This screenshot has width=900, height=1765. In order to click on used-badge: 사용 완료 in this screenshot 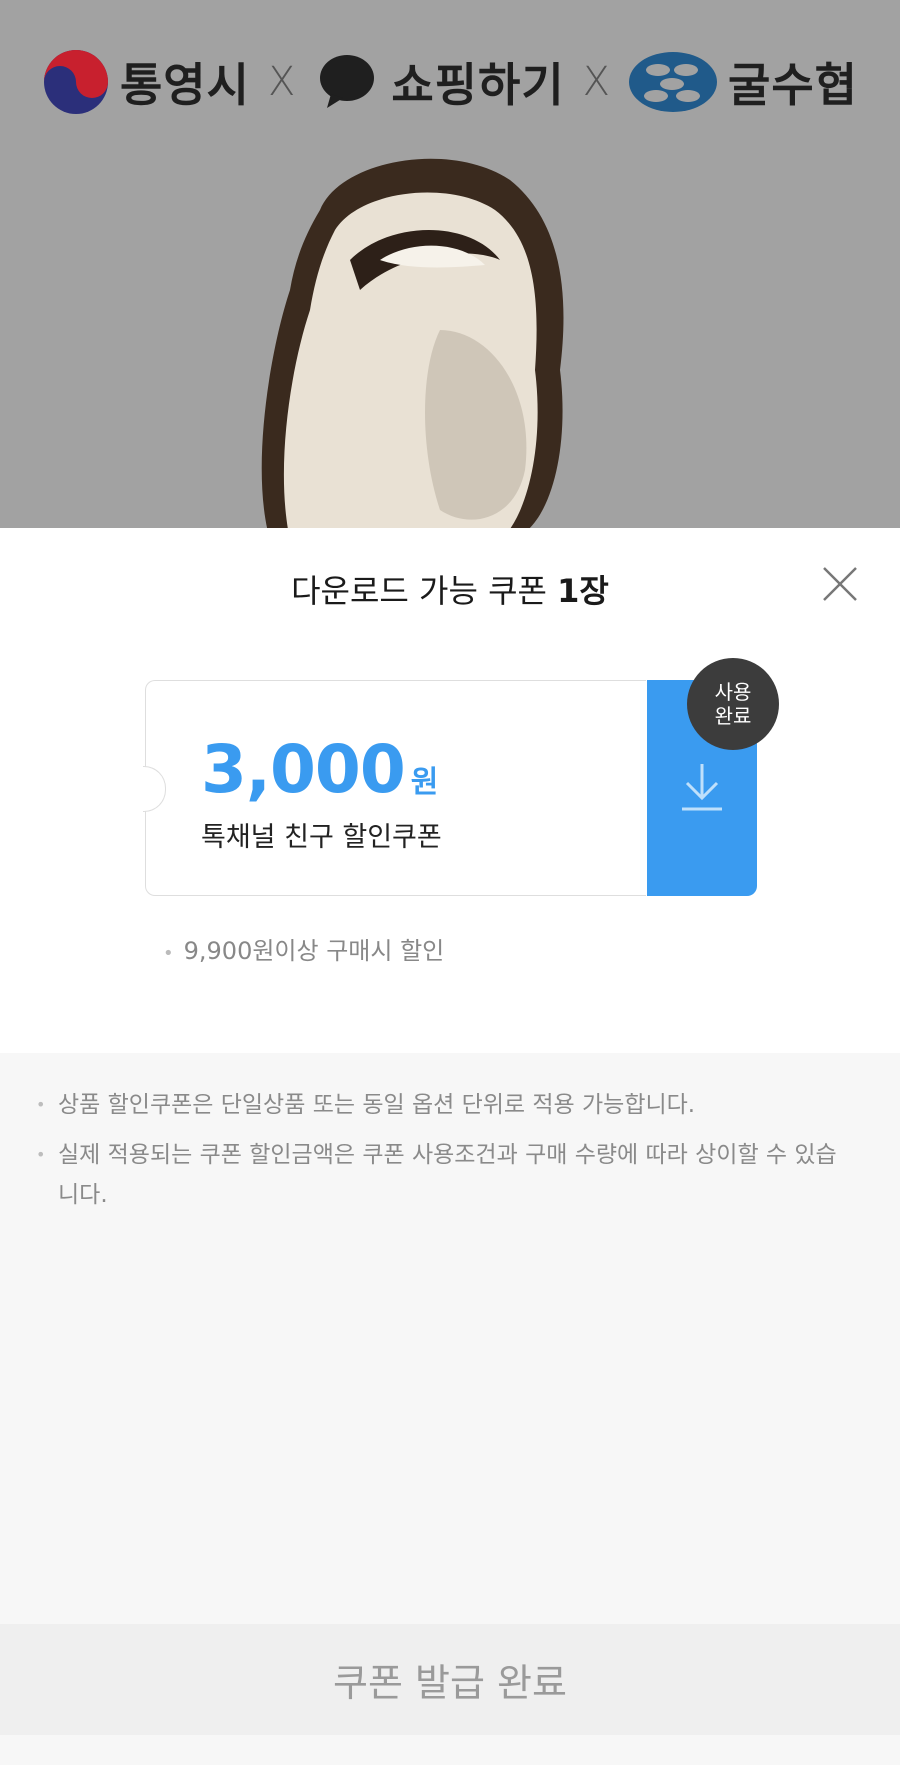, I will do `click(733, 704)`.